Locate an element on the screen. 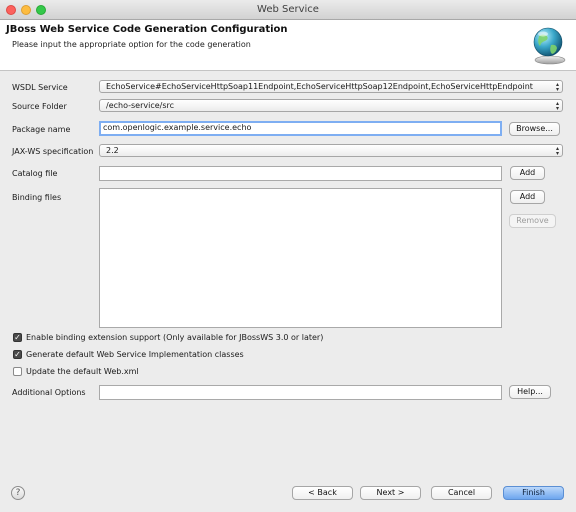  window-titlebar: Web Service is located at coordinates (288, 10).